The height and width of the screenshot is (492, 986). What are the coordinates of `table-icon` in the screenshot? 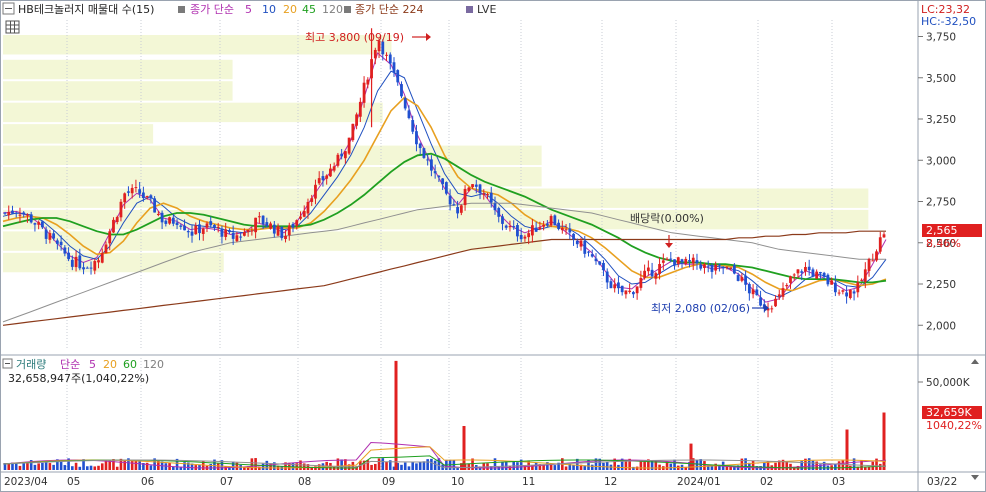 It's located at (12, 27).